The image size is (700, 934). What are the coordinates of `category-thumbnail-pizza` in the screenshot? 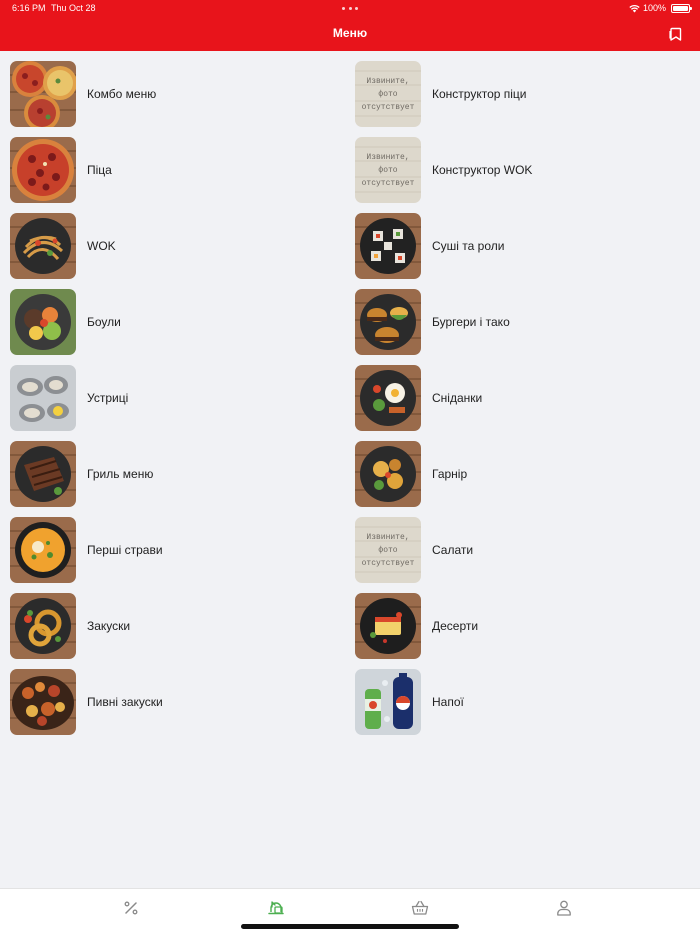 It's located at (43, 170).